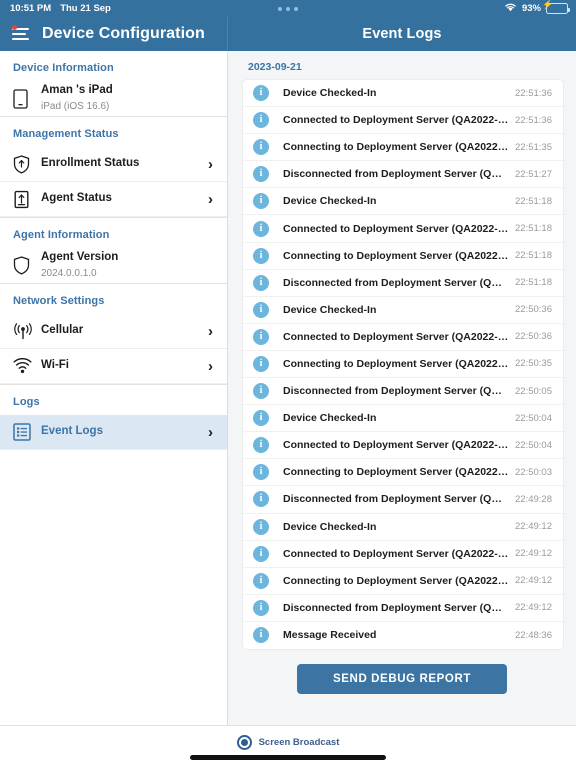 The image size is (576, 768). I want to click on sidebar-item-sublabel: 2024.0.0.1.0, so click(69, 273).